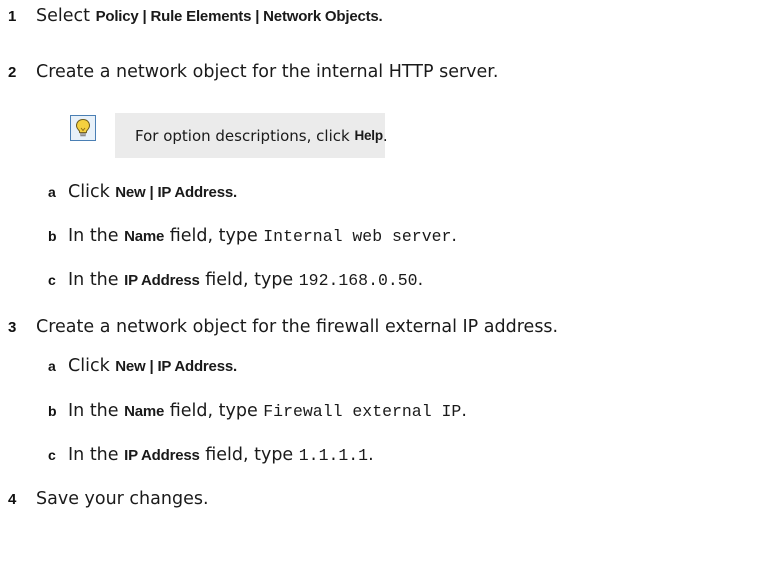 This screenshot has height=574, width=775. Describe the element at coordinates (368, 135) in the screenshot. I see `ui-help: Help` at that location.